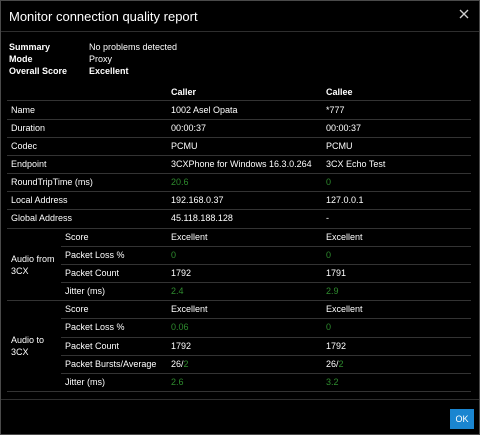 Image resolution: width=480 pixels, height=435 pixels. I want to click on audio-to-callee-packet-loss: 0, so click(329, 327).